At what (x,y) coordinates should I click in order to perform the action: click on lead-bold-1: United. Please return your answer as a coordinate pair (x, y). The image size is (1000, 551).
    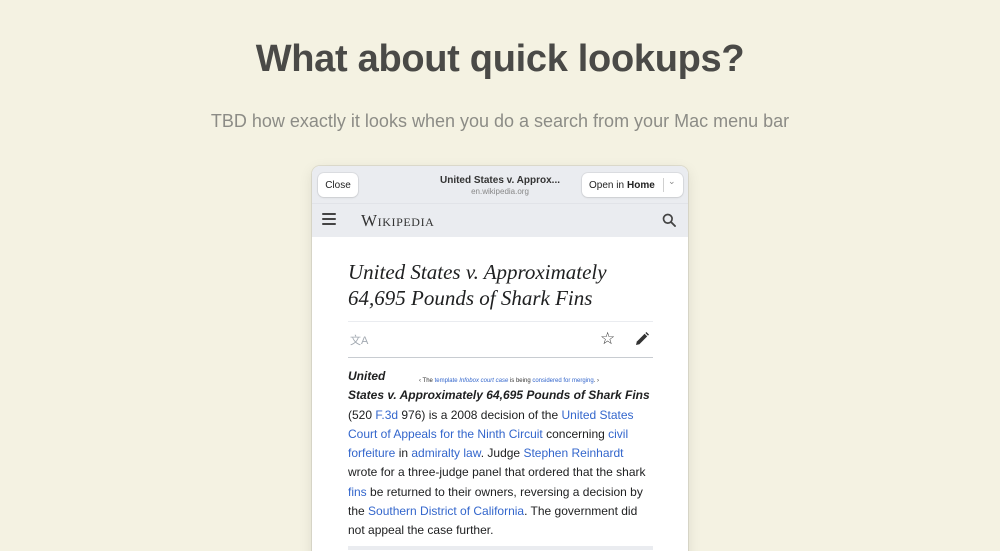
    Looking at the image, I should click on (367, 376).